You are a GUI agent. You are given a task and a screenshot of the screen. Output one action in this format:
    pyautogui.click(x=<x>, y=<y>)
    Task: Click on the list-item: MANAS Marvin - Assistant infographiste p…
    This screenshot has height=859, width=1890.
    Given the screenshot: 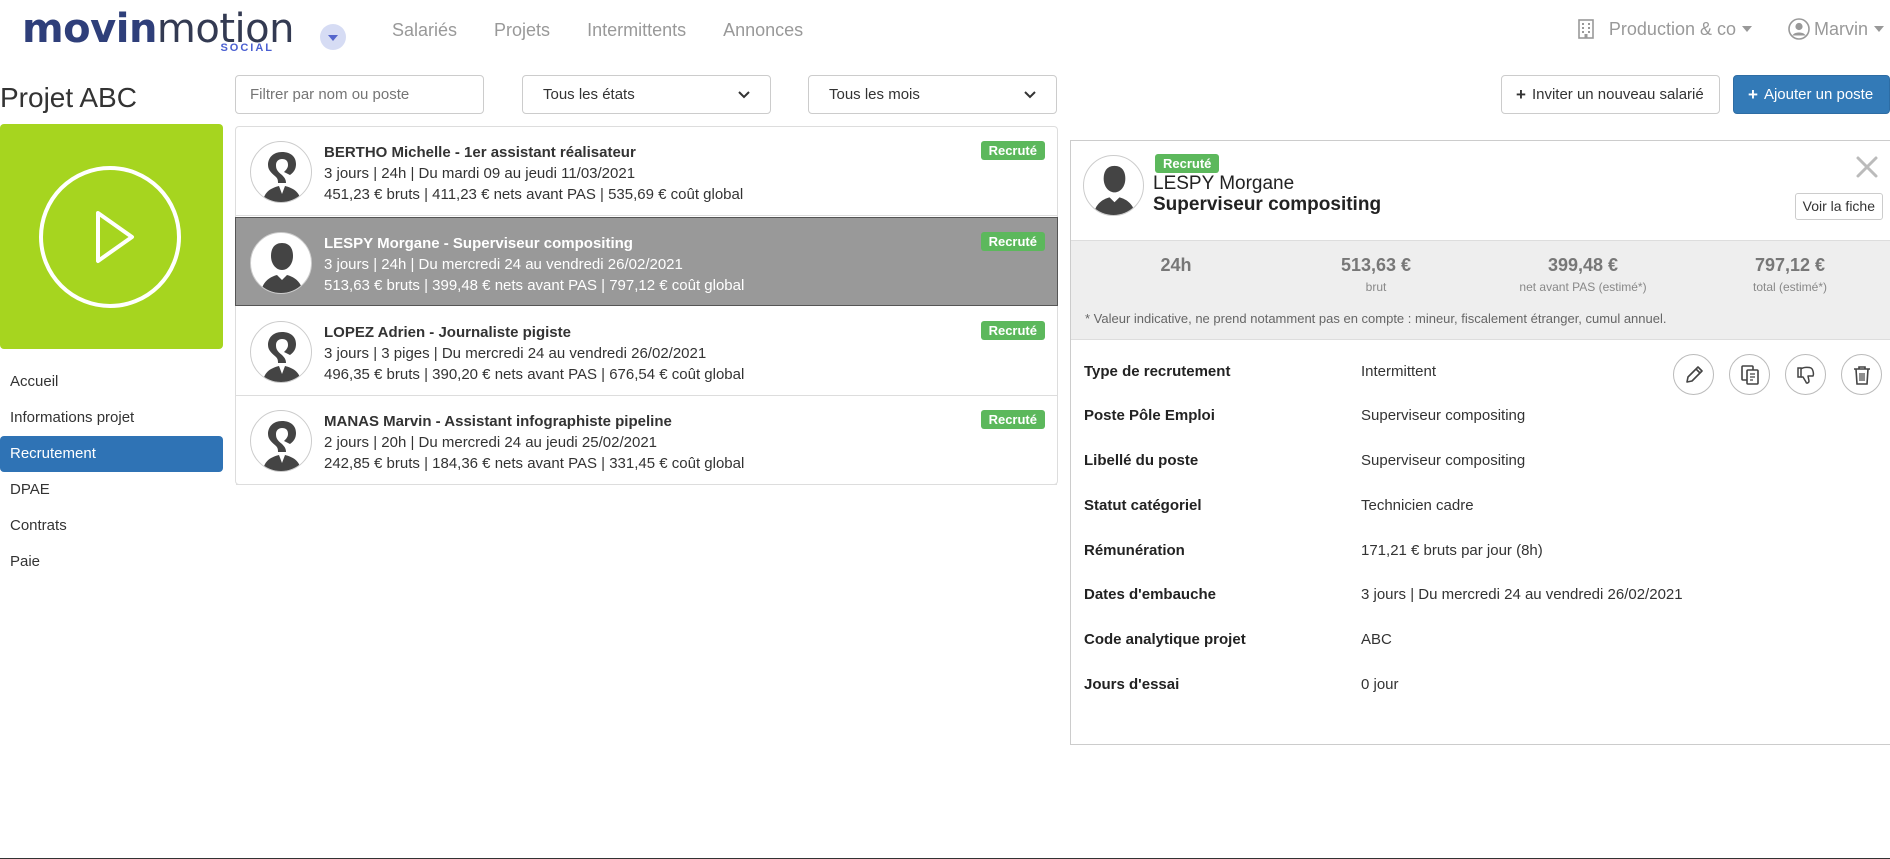 What is the action you would take?
    pyautogui.click(x=646, y=440)
    